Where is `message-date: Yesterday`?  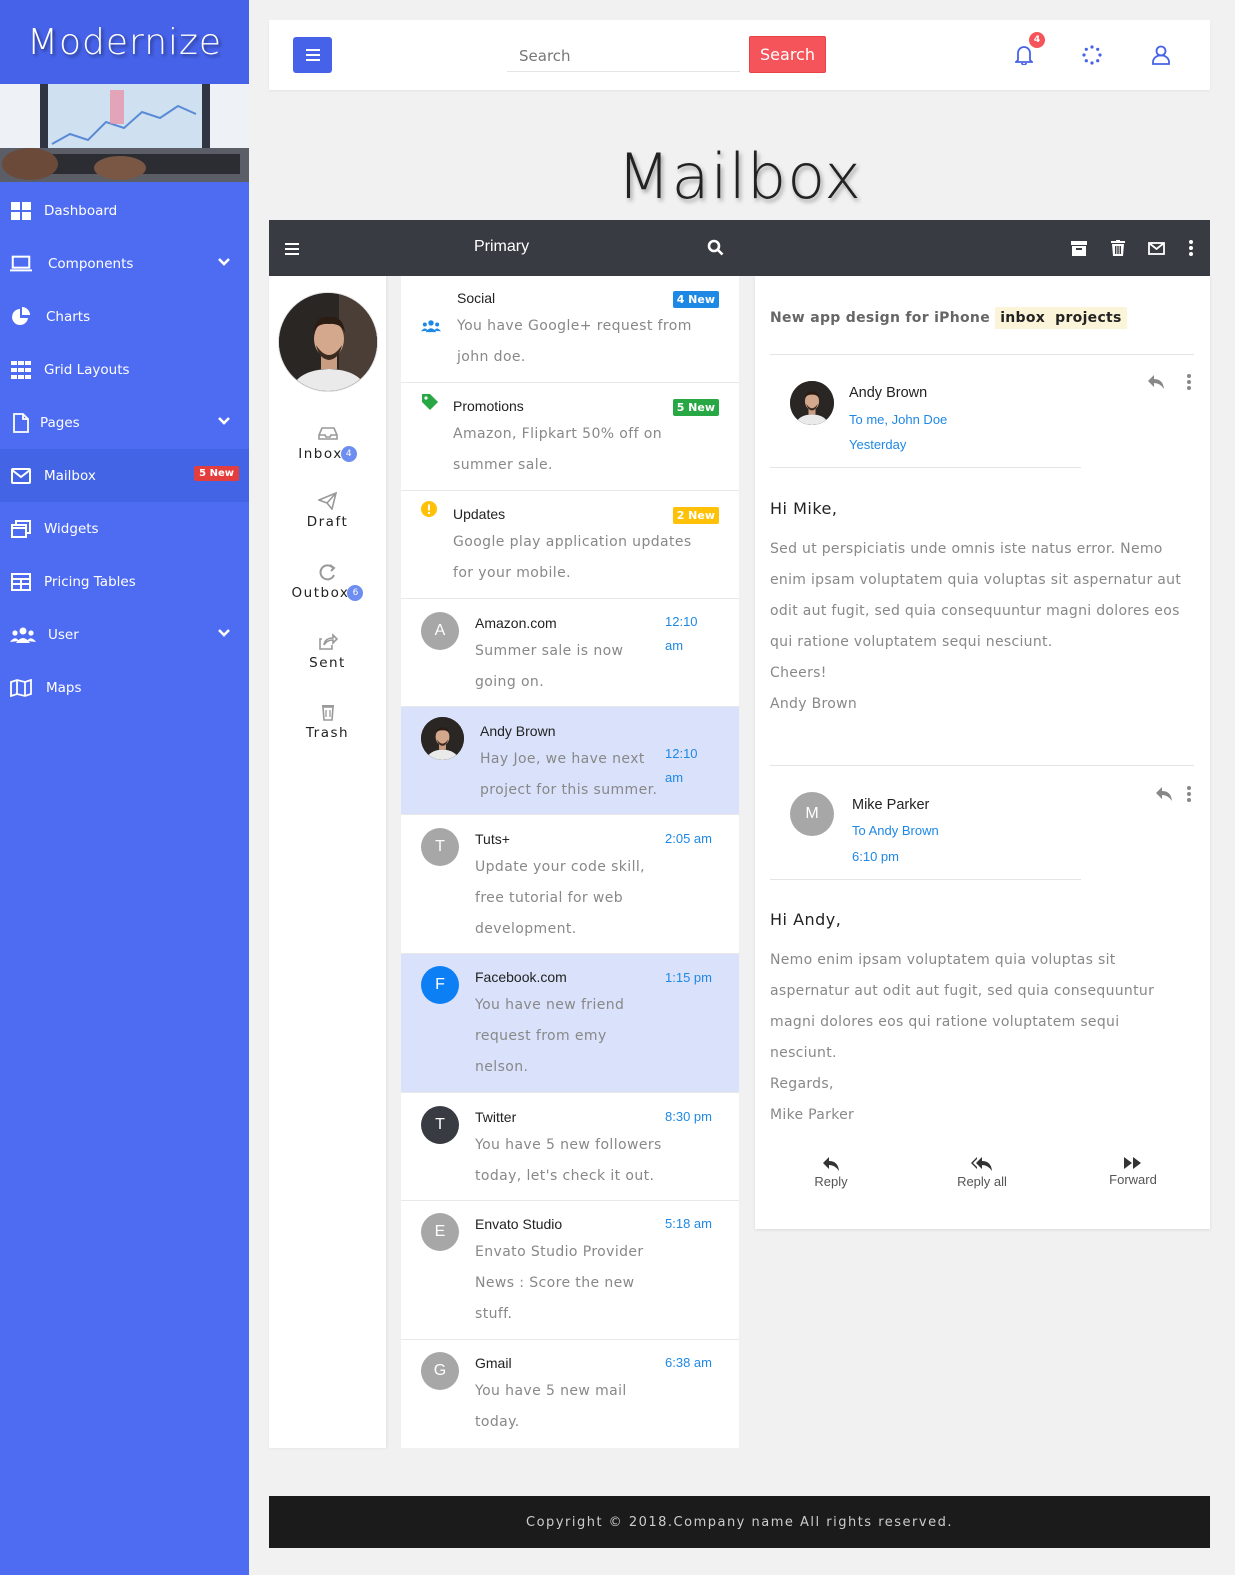 message-date: Yesterday is located at coordinates (878, 444).